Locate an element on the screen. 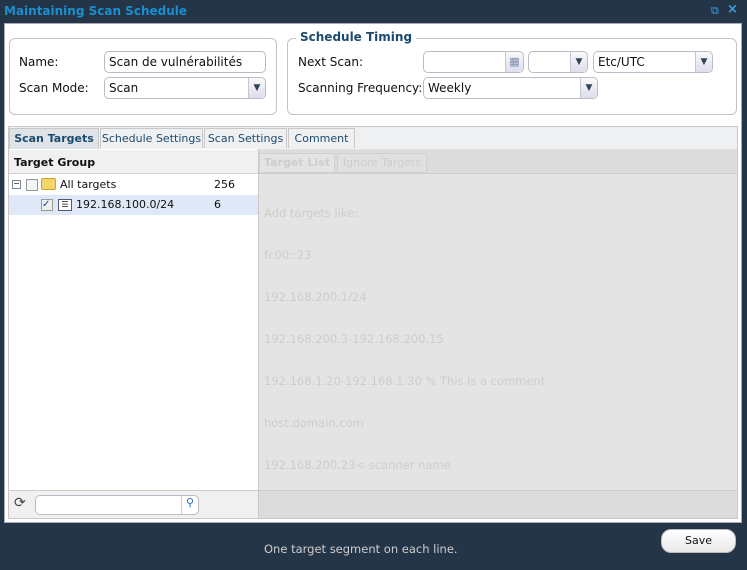 Image resolution: width=747 pixels, height=570 pixels. scan-mode-select: Scan ▼ is located at coordinates (185, 88).